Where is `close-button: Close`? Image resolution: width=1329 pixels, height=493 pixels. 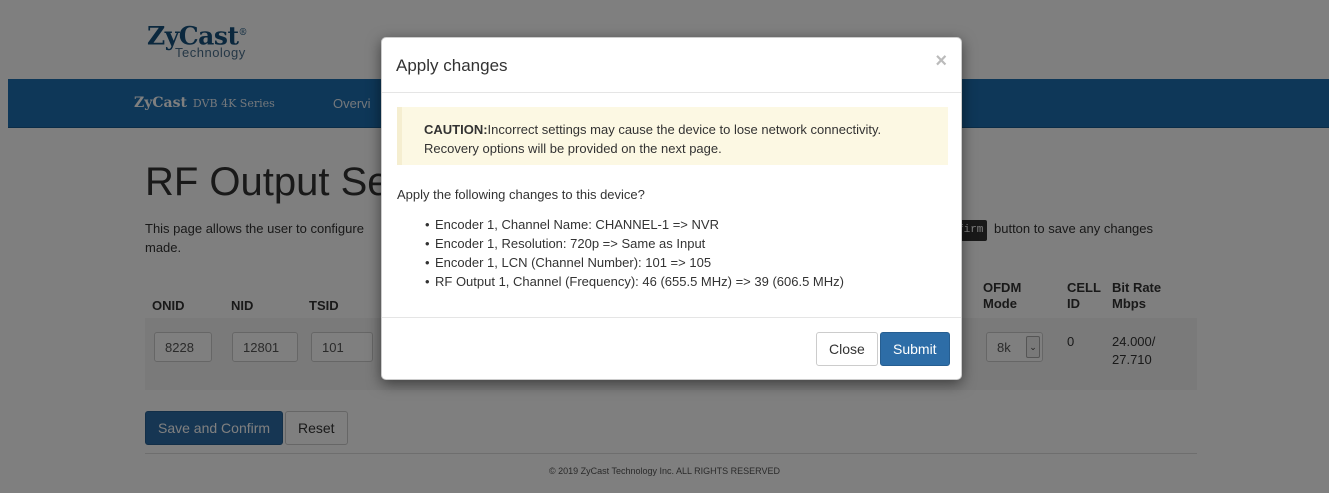 close-button: Close is located at coordinates (847, 349).